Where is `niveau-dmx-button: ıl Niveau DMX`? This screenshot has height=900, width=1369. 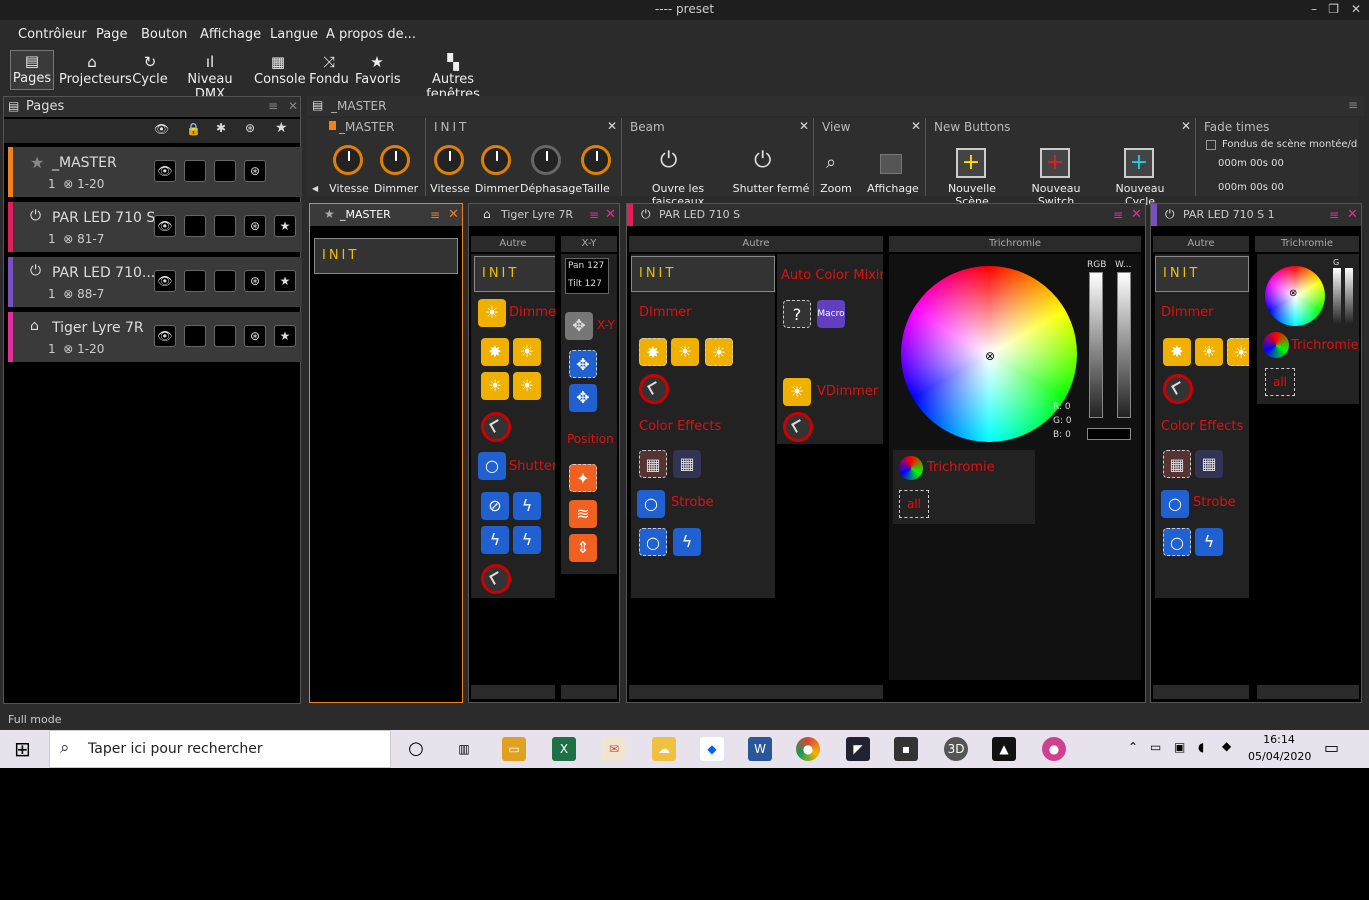 niveau-dmx-button: ıl Niveau DMX is located at coordinates (210, 77).